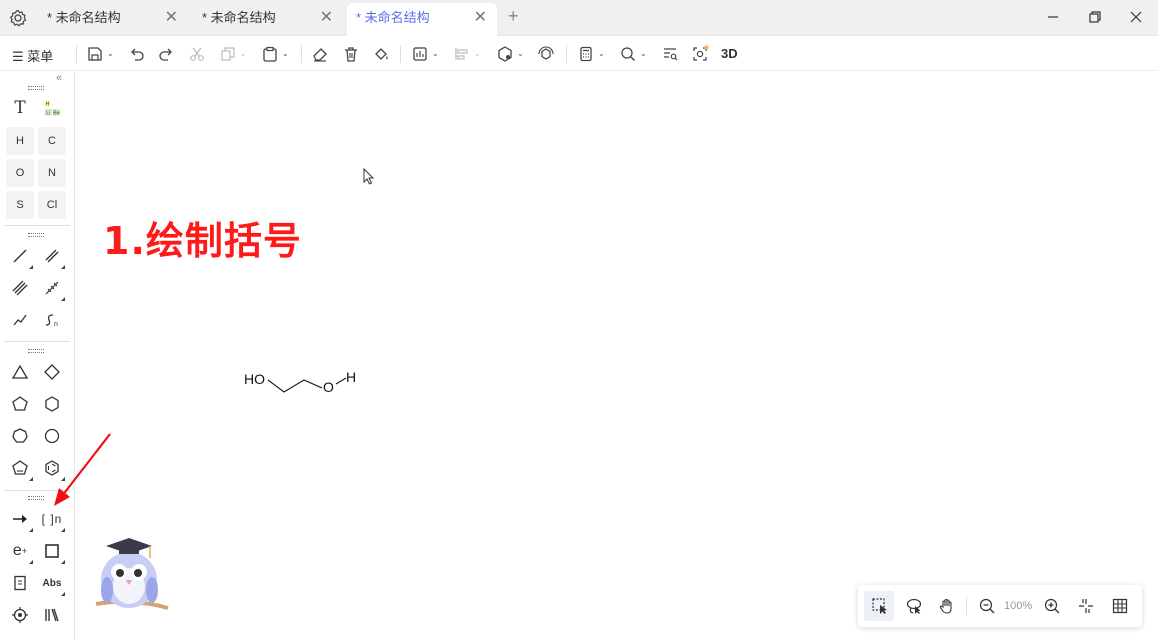  Describe the element at coordinates (20, 551) in the screenshot. I see `charge-tool-button: e +` at that location.